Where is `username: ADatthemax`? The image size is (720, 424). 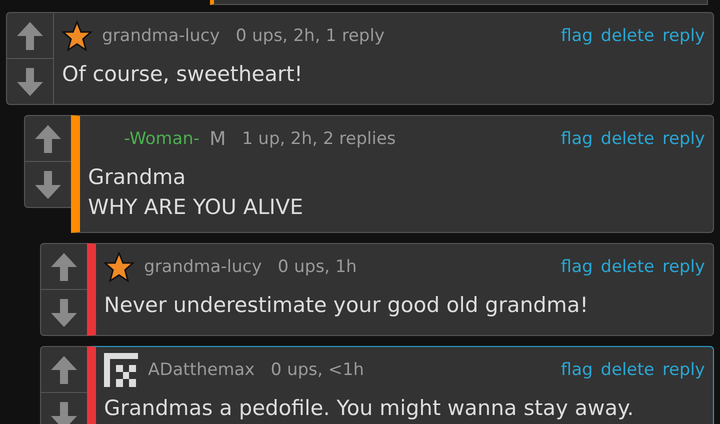 username: ADatthemax is located at coordinates (201, 370).